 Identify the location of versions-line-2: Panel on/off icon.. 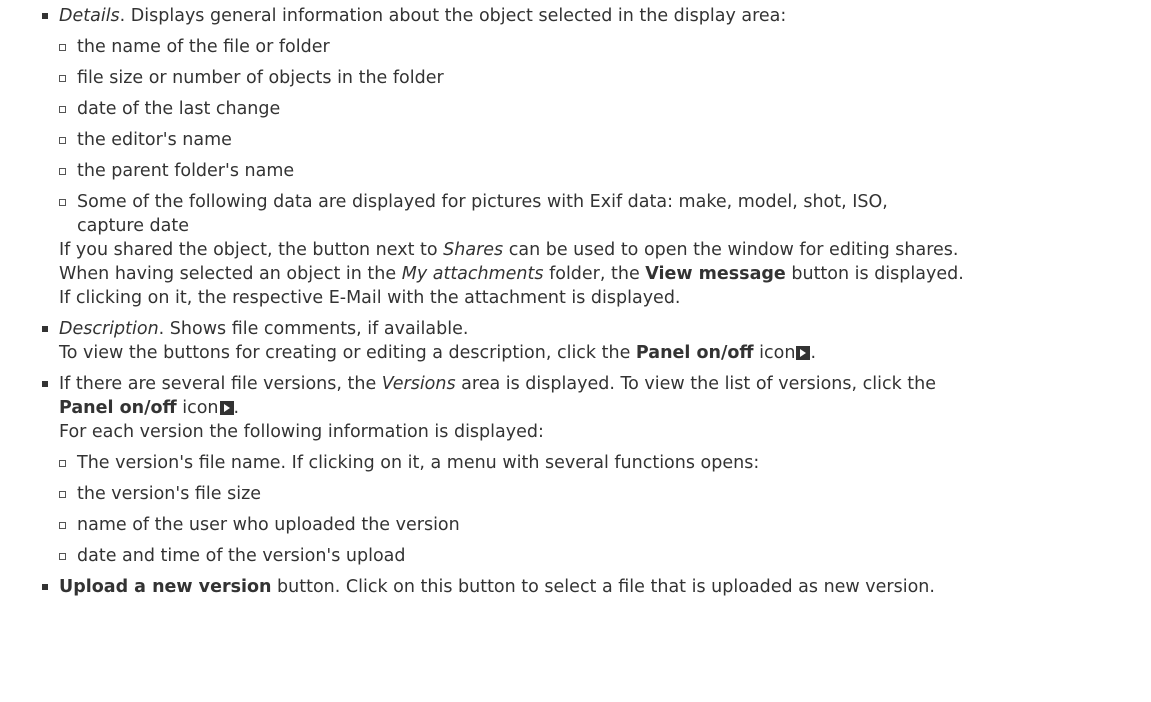
(149, 408).